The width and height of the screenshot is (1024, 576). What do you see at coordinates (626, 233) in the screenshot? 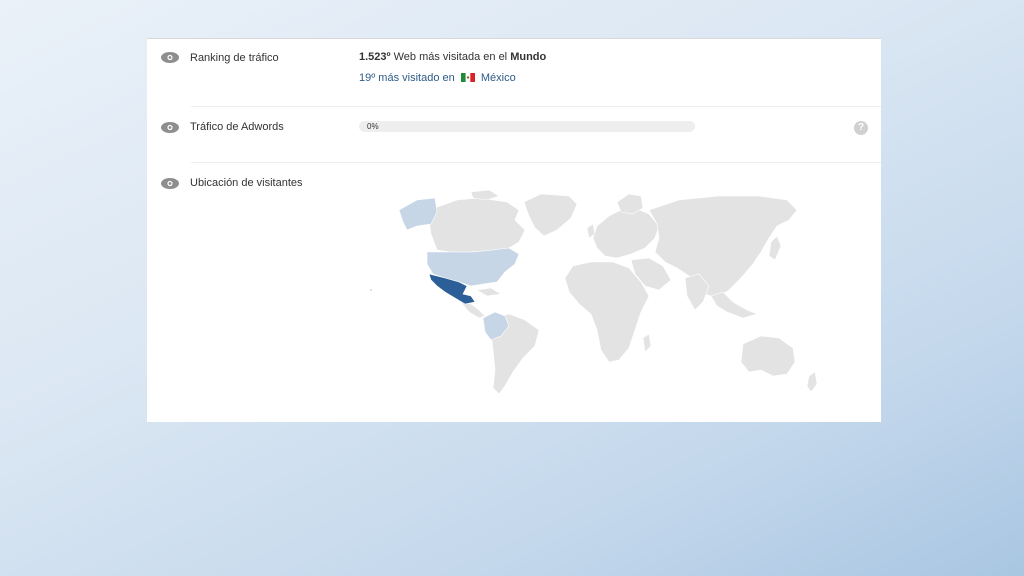
I see `map-europe` at bounding box center [626, 233].